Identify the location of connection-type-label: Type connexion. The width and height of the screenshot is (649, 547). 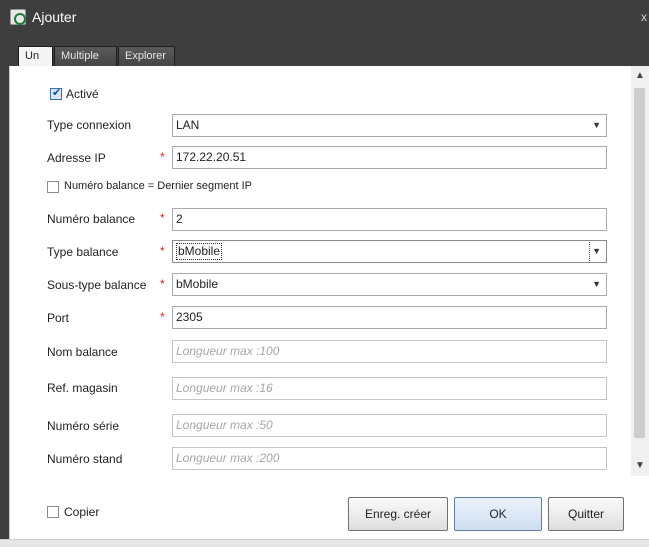
(89, 125).